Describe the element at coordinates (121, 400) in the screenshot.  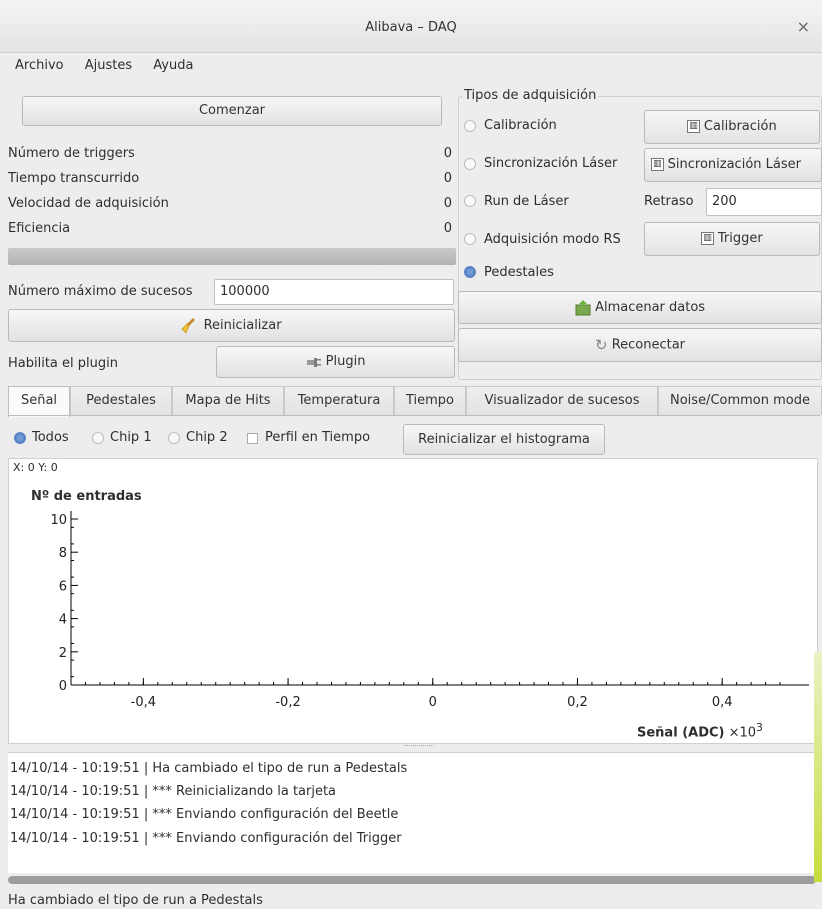
I see `tab-pedestales: Pedestales` at that location.